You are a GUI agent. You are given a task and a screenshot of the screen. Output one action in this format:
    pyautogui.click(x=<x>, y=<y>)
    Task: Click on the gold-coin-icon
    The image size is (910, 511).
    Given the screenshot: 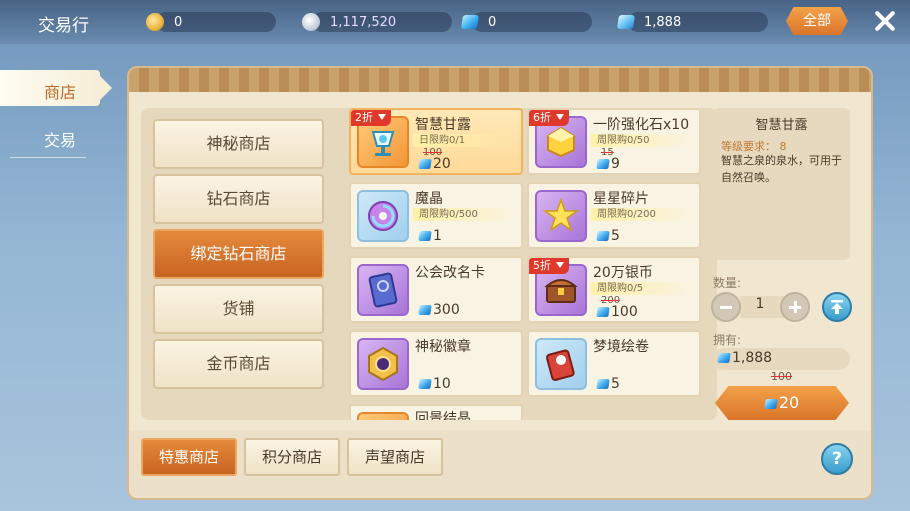 What is the action you would take?
    pyautogui.click(x=155, y=22)
    